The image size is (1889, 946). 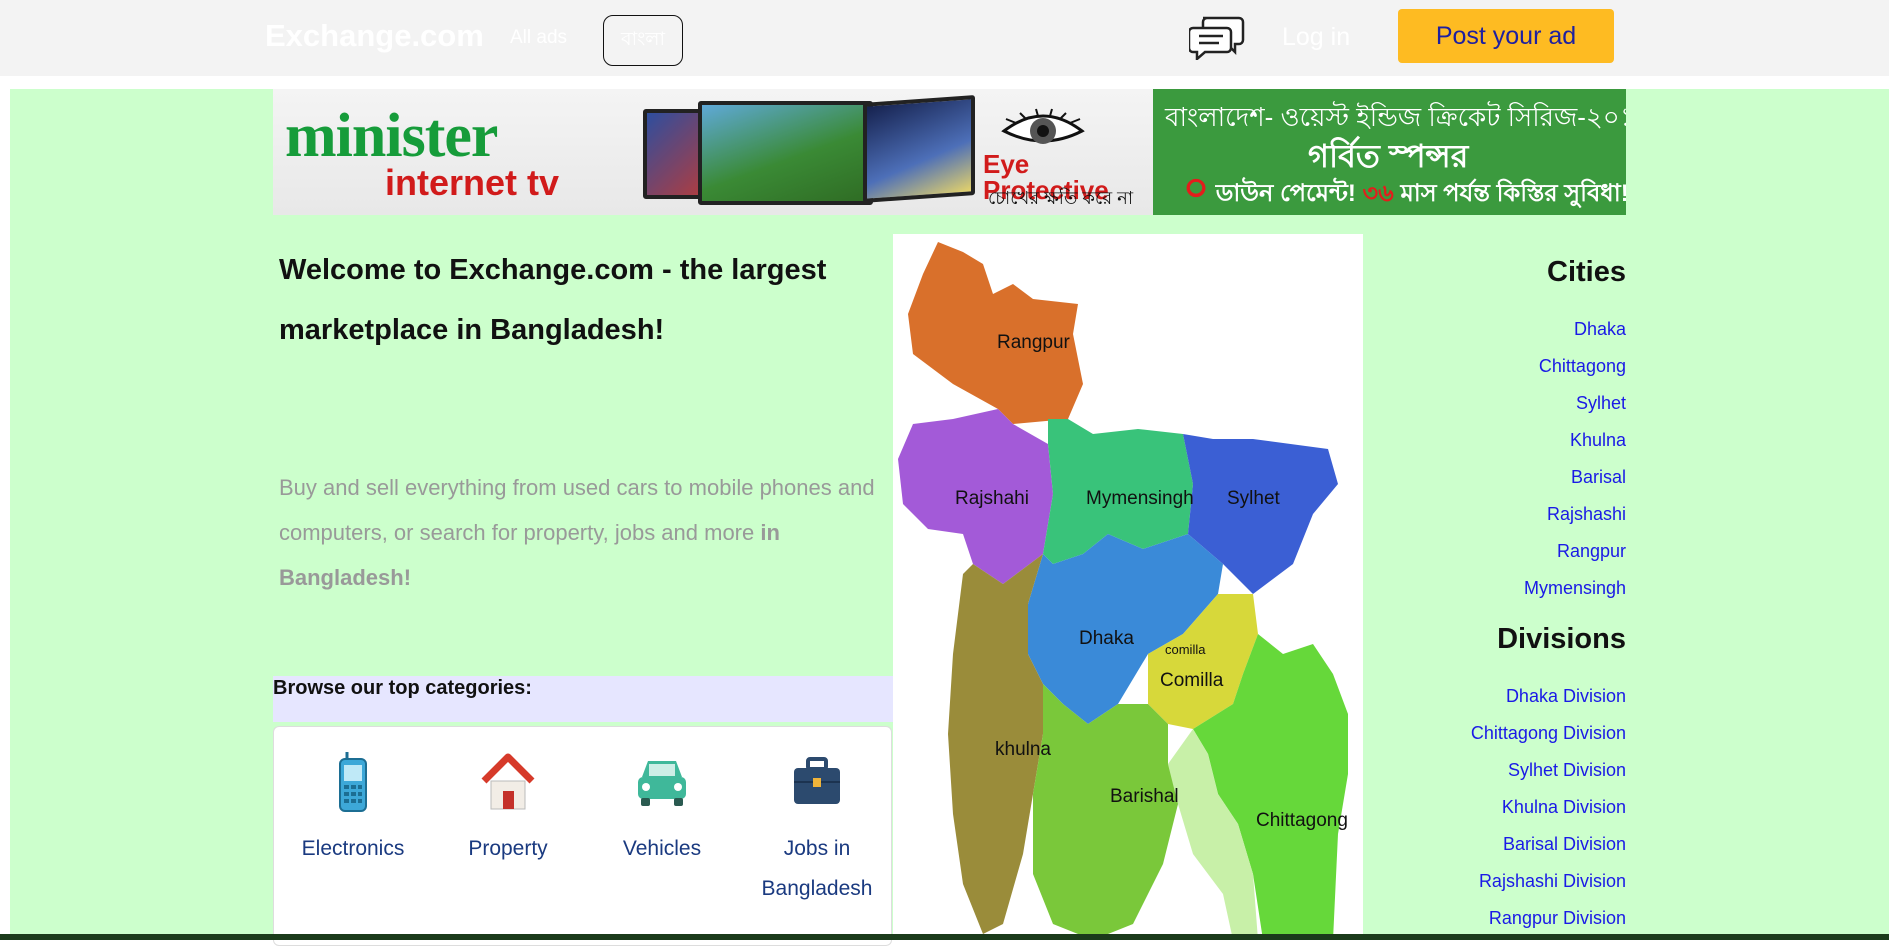 What do you see at coordinates (1513, 696) in the screenshot?
I see `division-link: Dhaka Division` at bounding box center [1513, 696].